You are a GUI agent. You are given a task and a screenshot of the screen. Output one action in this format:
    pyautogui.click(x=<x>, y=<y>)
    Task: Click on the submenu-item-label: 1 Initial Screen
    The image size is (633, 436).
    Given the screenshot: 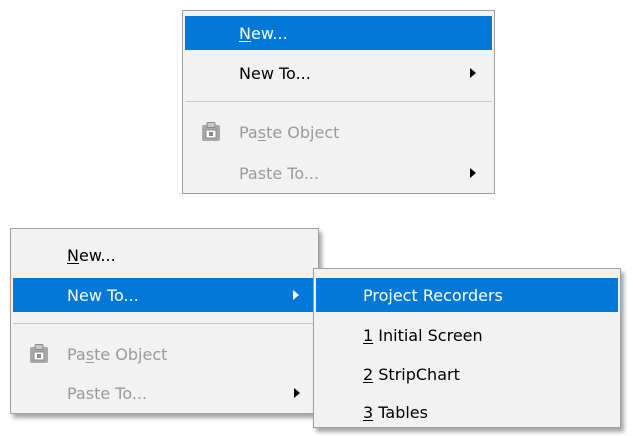 What is the action you would take?
    pyautogui.click(x=423, y=335)
    